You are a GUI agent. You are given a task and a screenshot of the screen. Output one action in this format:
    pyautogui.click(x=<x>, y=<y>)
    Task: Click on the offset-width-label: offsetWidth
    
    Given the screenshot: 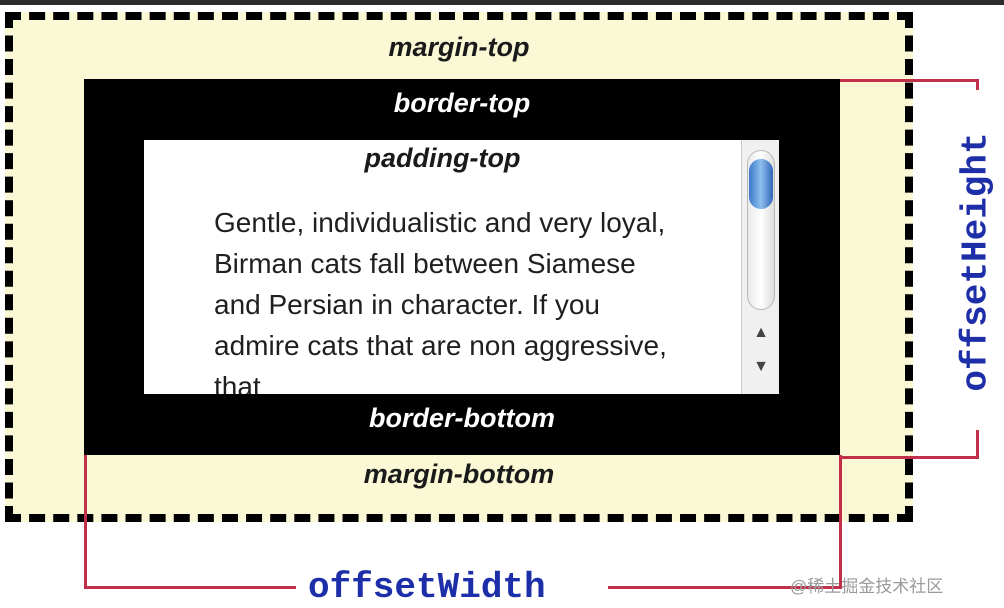 What is the action you would take?
    pyautogui.click(x=427, y=587)
    